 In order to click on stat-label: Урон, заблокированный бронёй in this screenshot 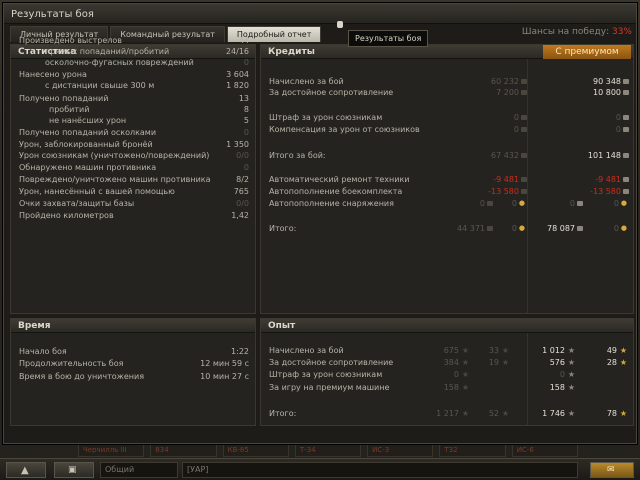, I will do `click(86, 144)`.